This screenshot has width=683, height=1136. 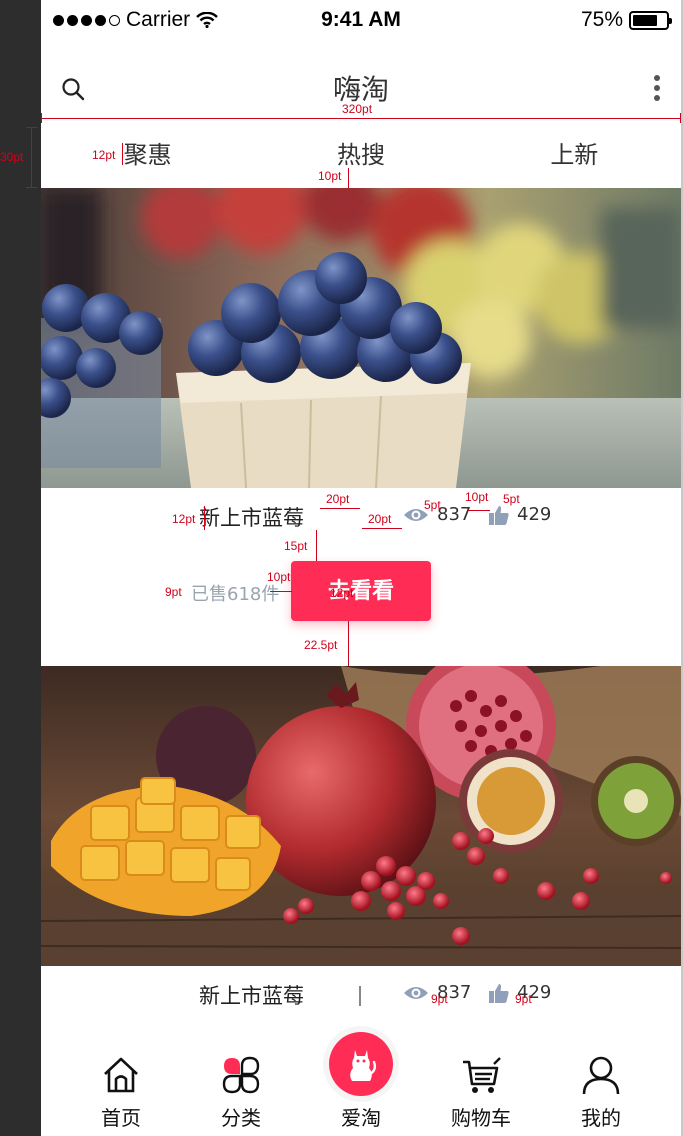 What do you see at coordinates (321, 645) in the screenshot?
I see `annotation-btn-bottom: 22.5pt` at bounding box center [321, 645].